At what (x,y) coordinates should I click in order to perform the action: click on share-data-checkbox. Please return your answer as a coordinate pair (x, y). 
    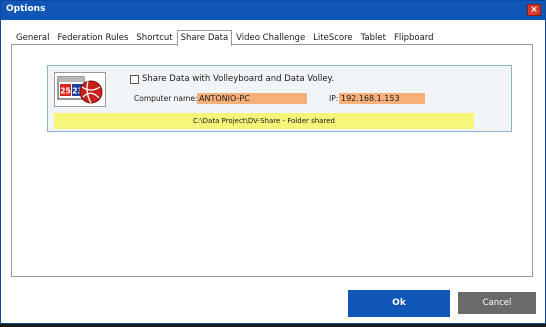
    Looking at the image, I should click on (134, 79).